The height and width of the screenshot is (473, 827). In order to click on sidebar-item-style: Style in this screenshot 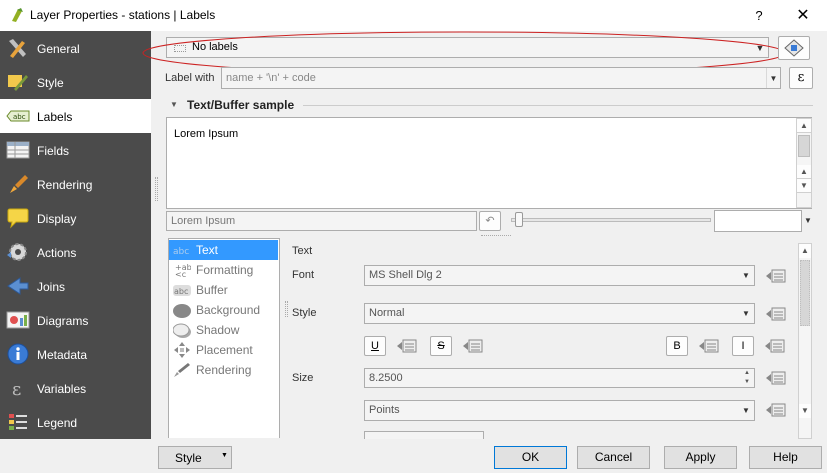, I will do `click(75, 82)`.